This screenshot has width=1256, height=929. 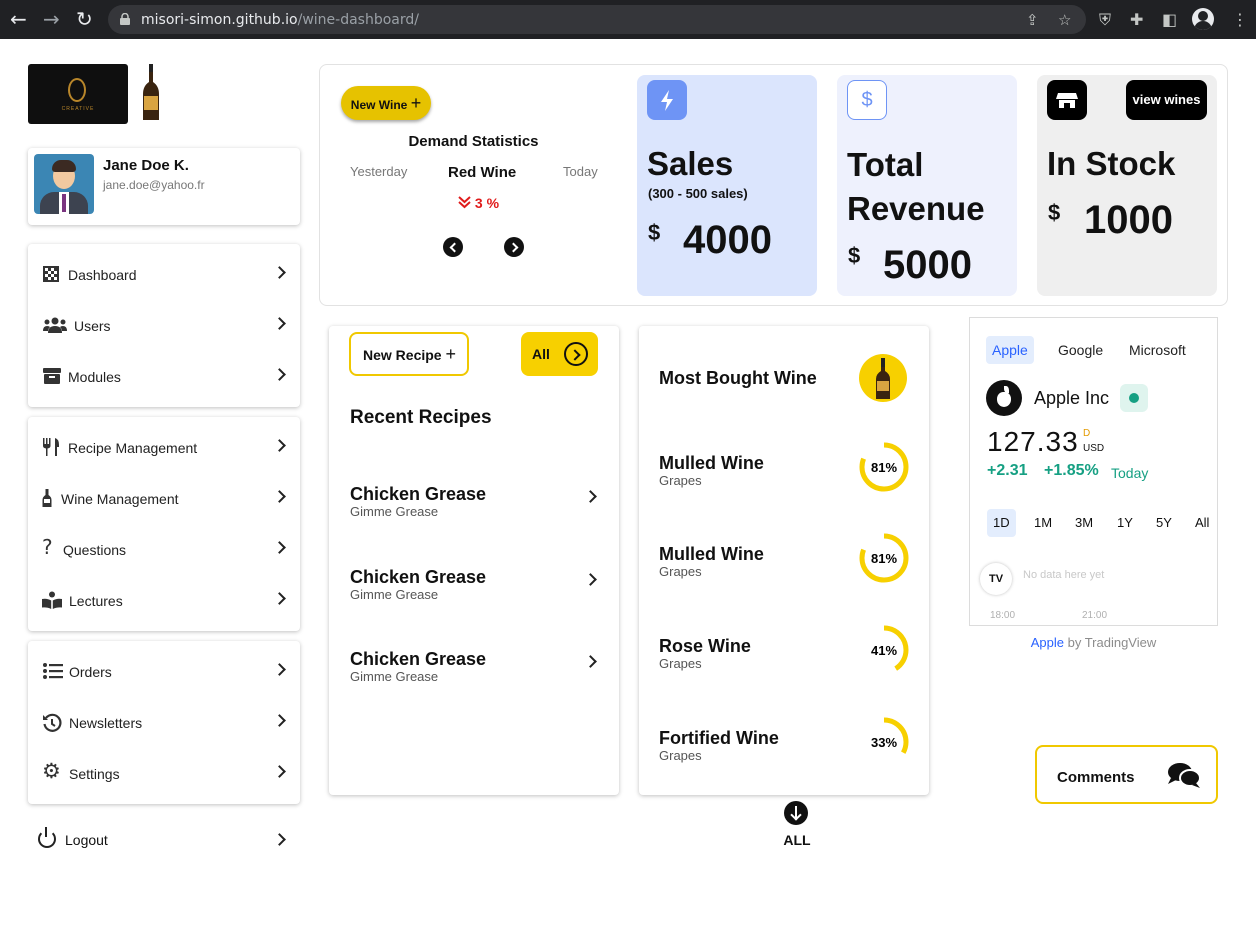 I want to click on range-all: All, so click(x=1202, y=523).